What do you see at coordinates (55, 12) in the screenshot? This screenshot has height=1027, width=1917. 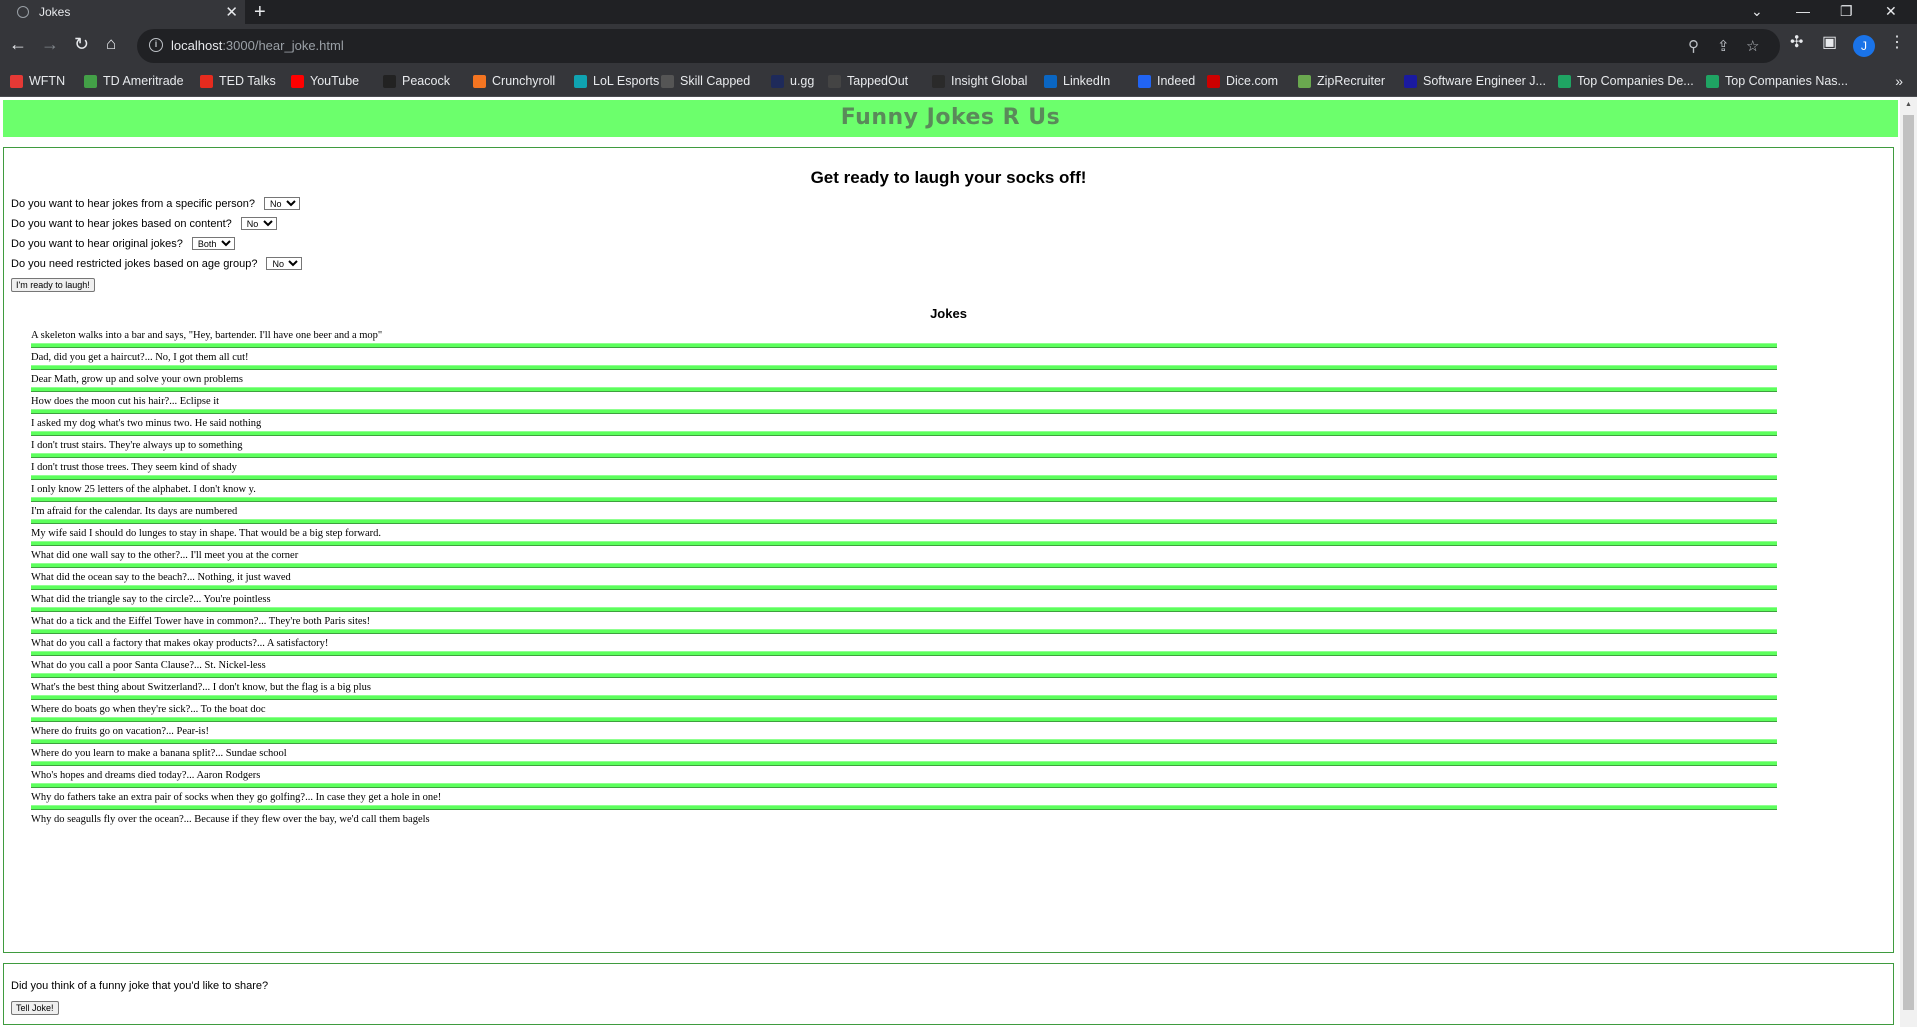 I see `tab-title: Jokes` at bounding box center [55, 12].